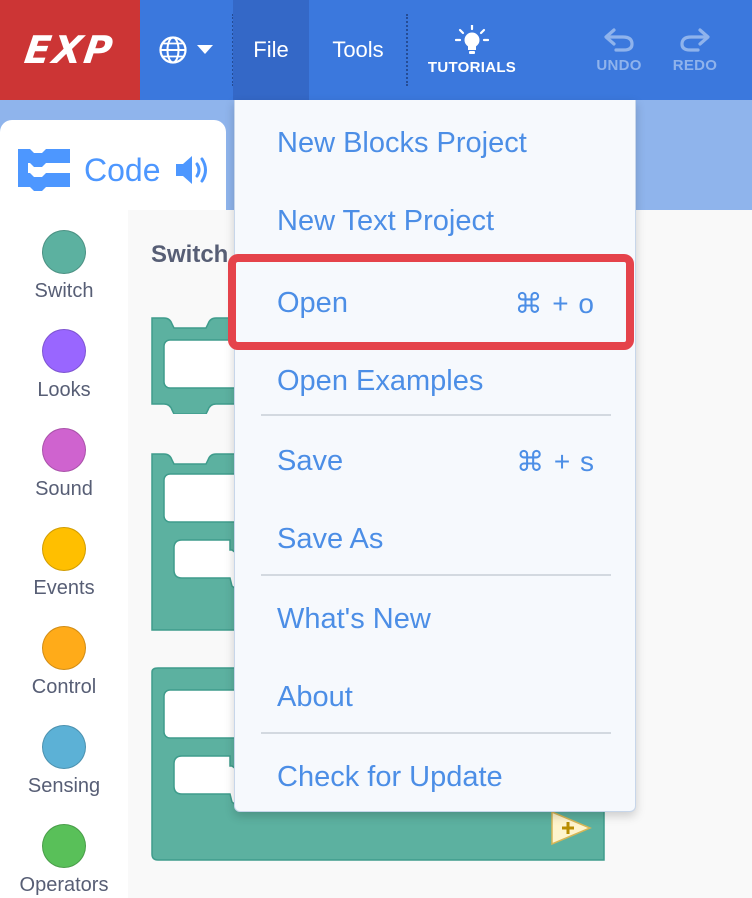  What do you see at coordinates (64, 374) in the screenshot?
I see `category-looks: Looks` at bounding box center [64, 374].